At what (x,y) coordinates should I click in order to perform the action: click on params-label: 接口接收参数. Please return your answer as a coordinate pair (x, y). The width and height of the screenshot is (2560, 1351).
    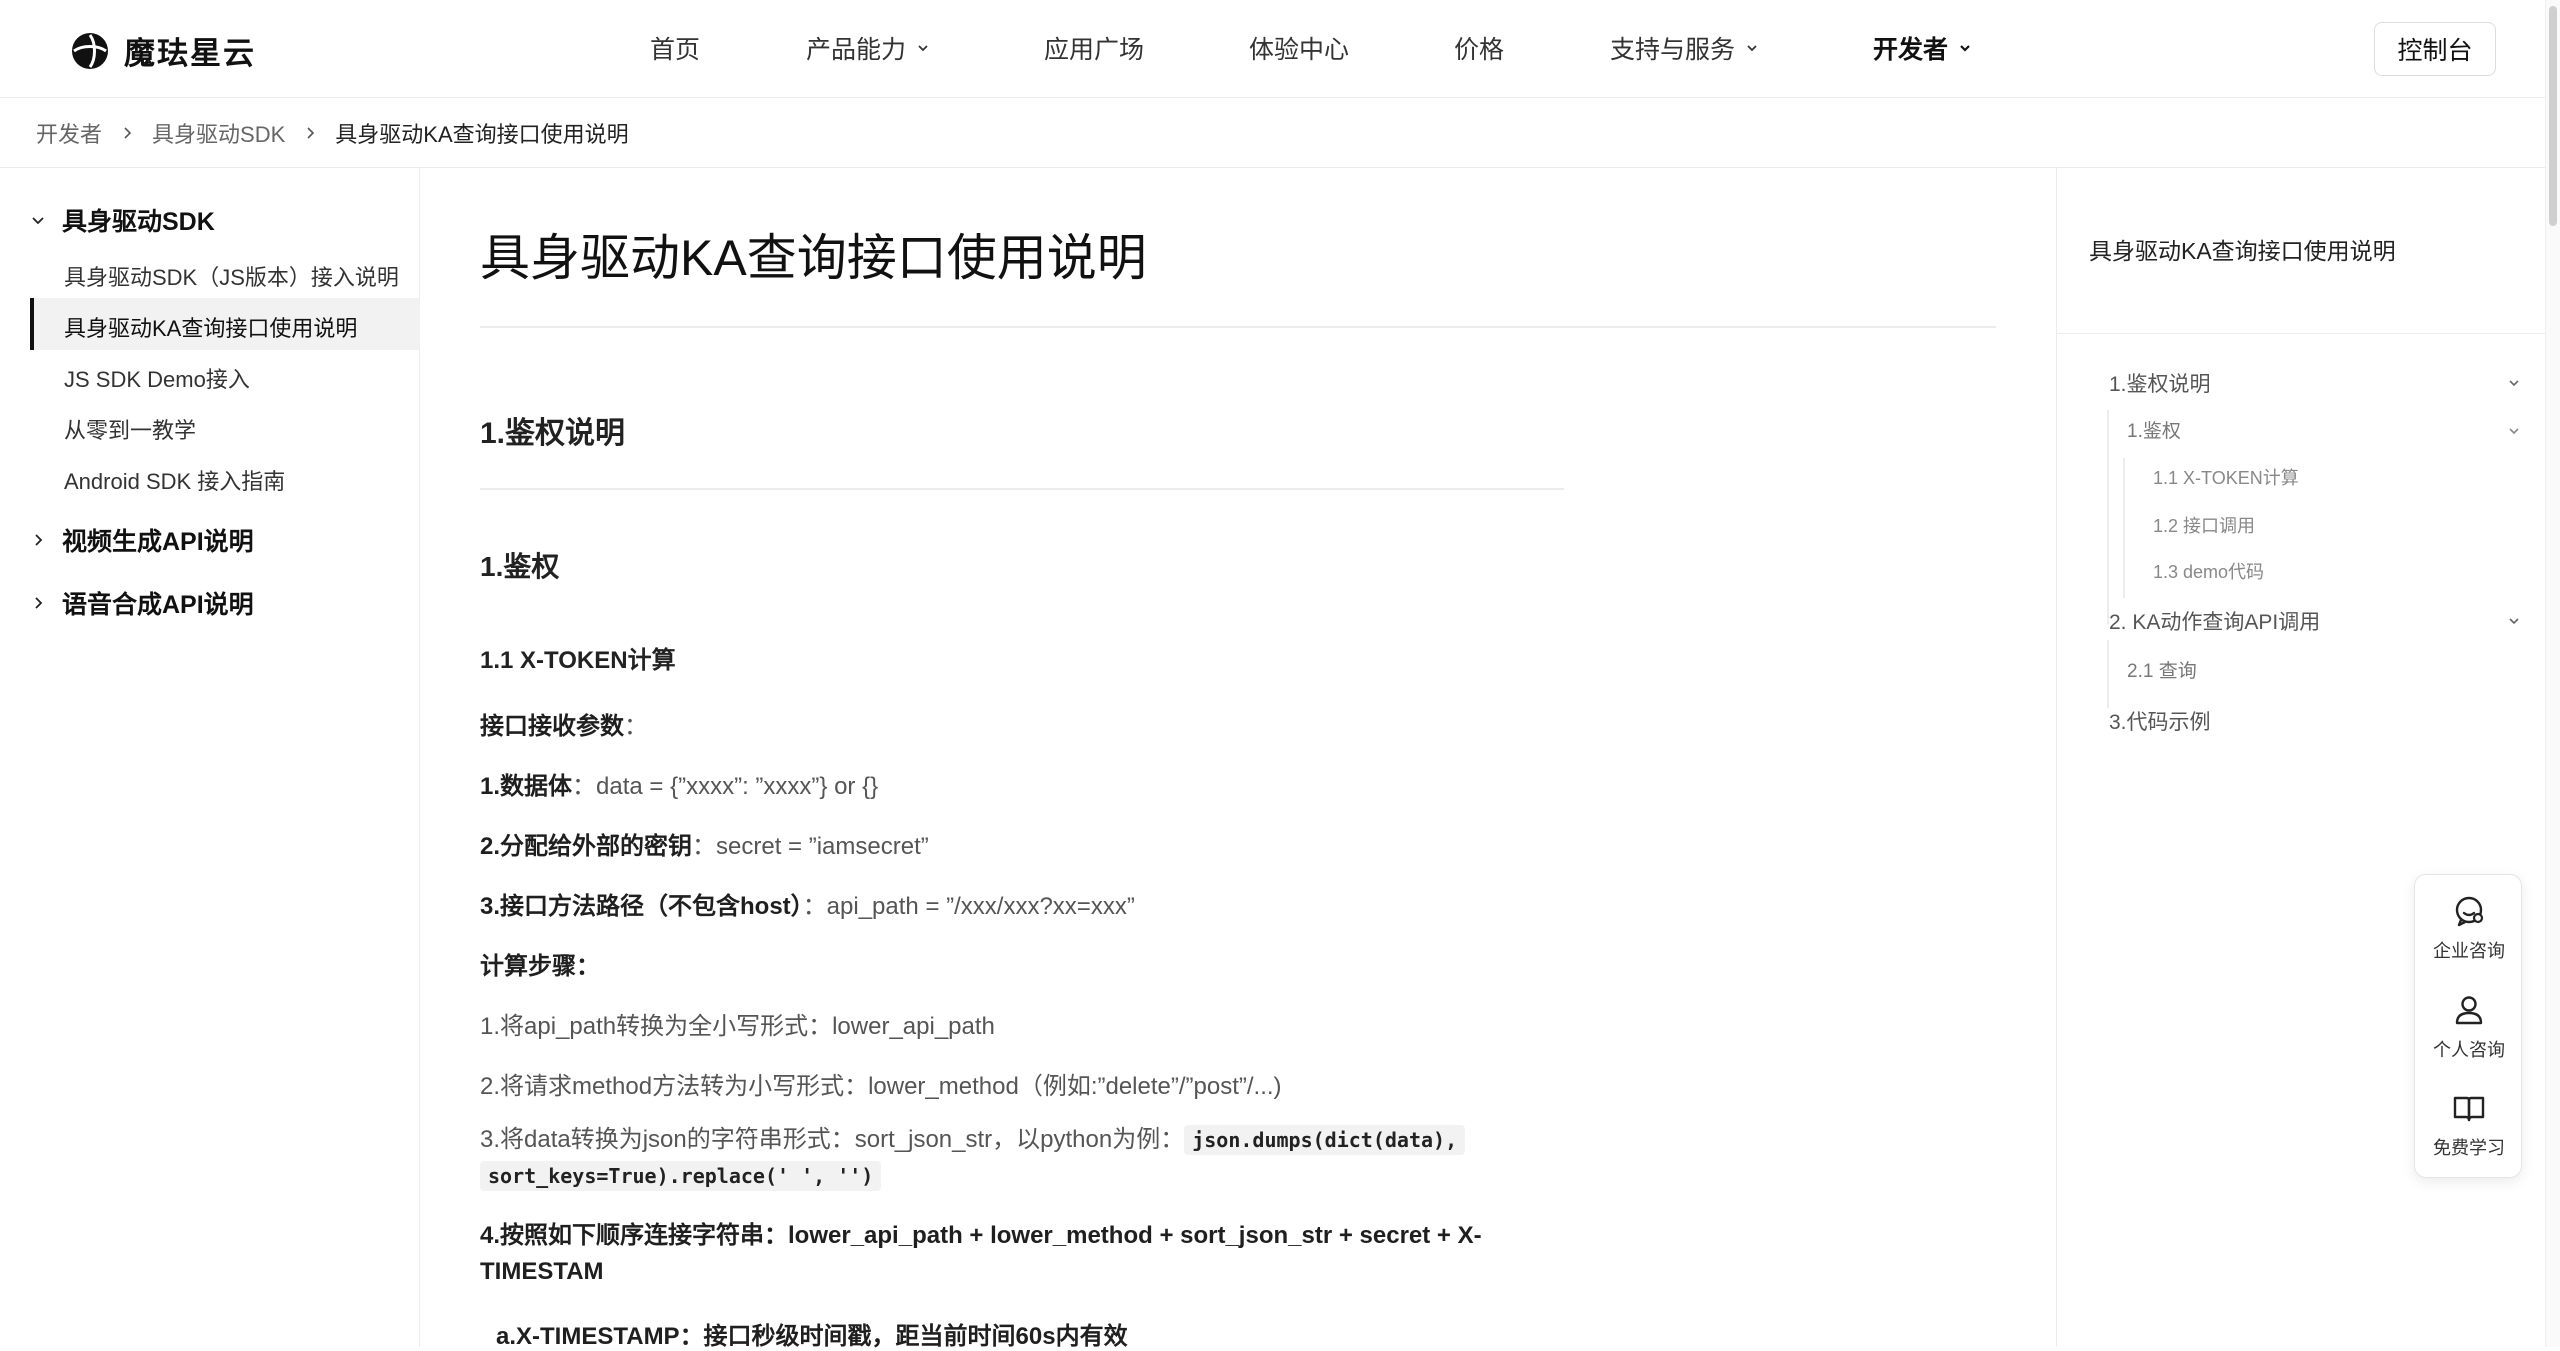
    Looking at the image, I should click on (552, 726).